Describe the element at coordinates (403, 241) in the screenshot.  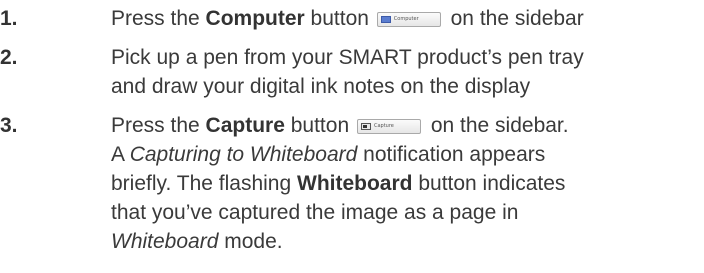
I see `step-line: Whiteboard mode.` at that location.